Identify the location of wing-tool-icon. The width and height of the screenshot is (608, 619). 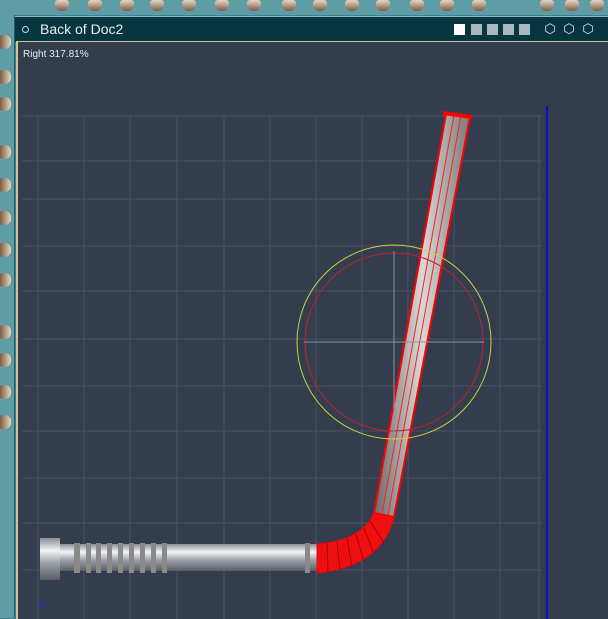
(447, 5).